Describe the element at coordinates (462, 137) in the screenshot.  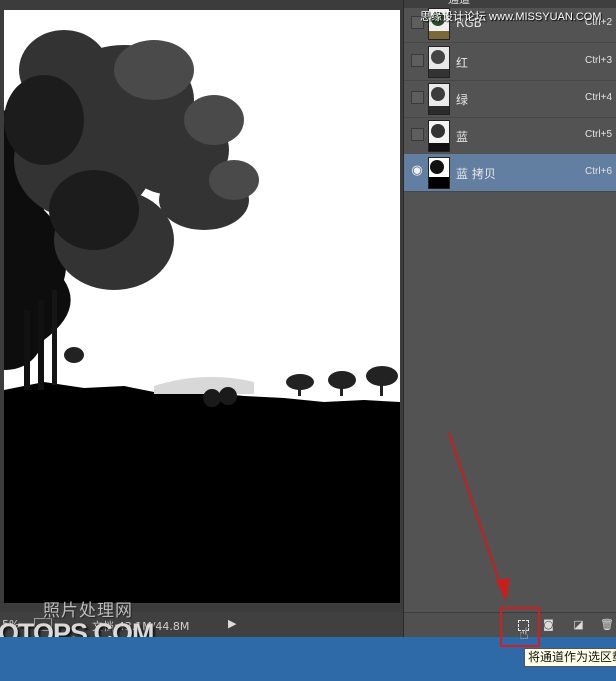
I see `channel-label: 蓝` at that location.